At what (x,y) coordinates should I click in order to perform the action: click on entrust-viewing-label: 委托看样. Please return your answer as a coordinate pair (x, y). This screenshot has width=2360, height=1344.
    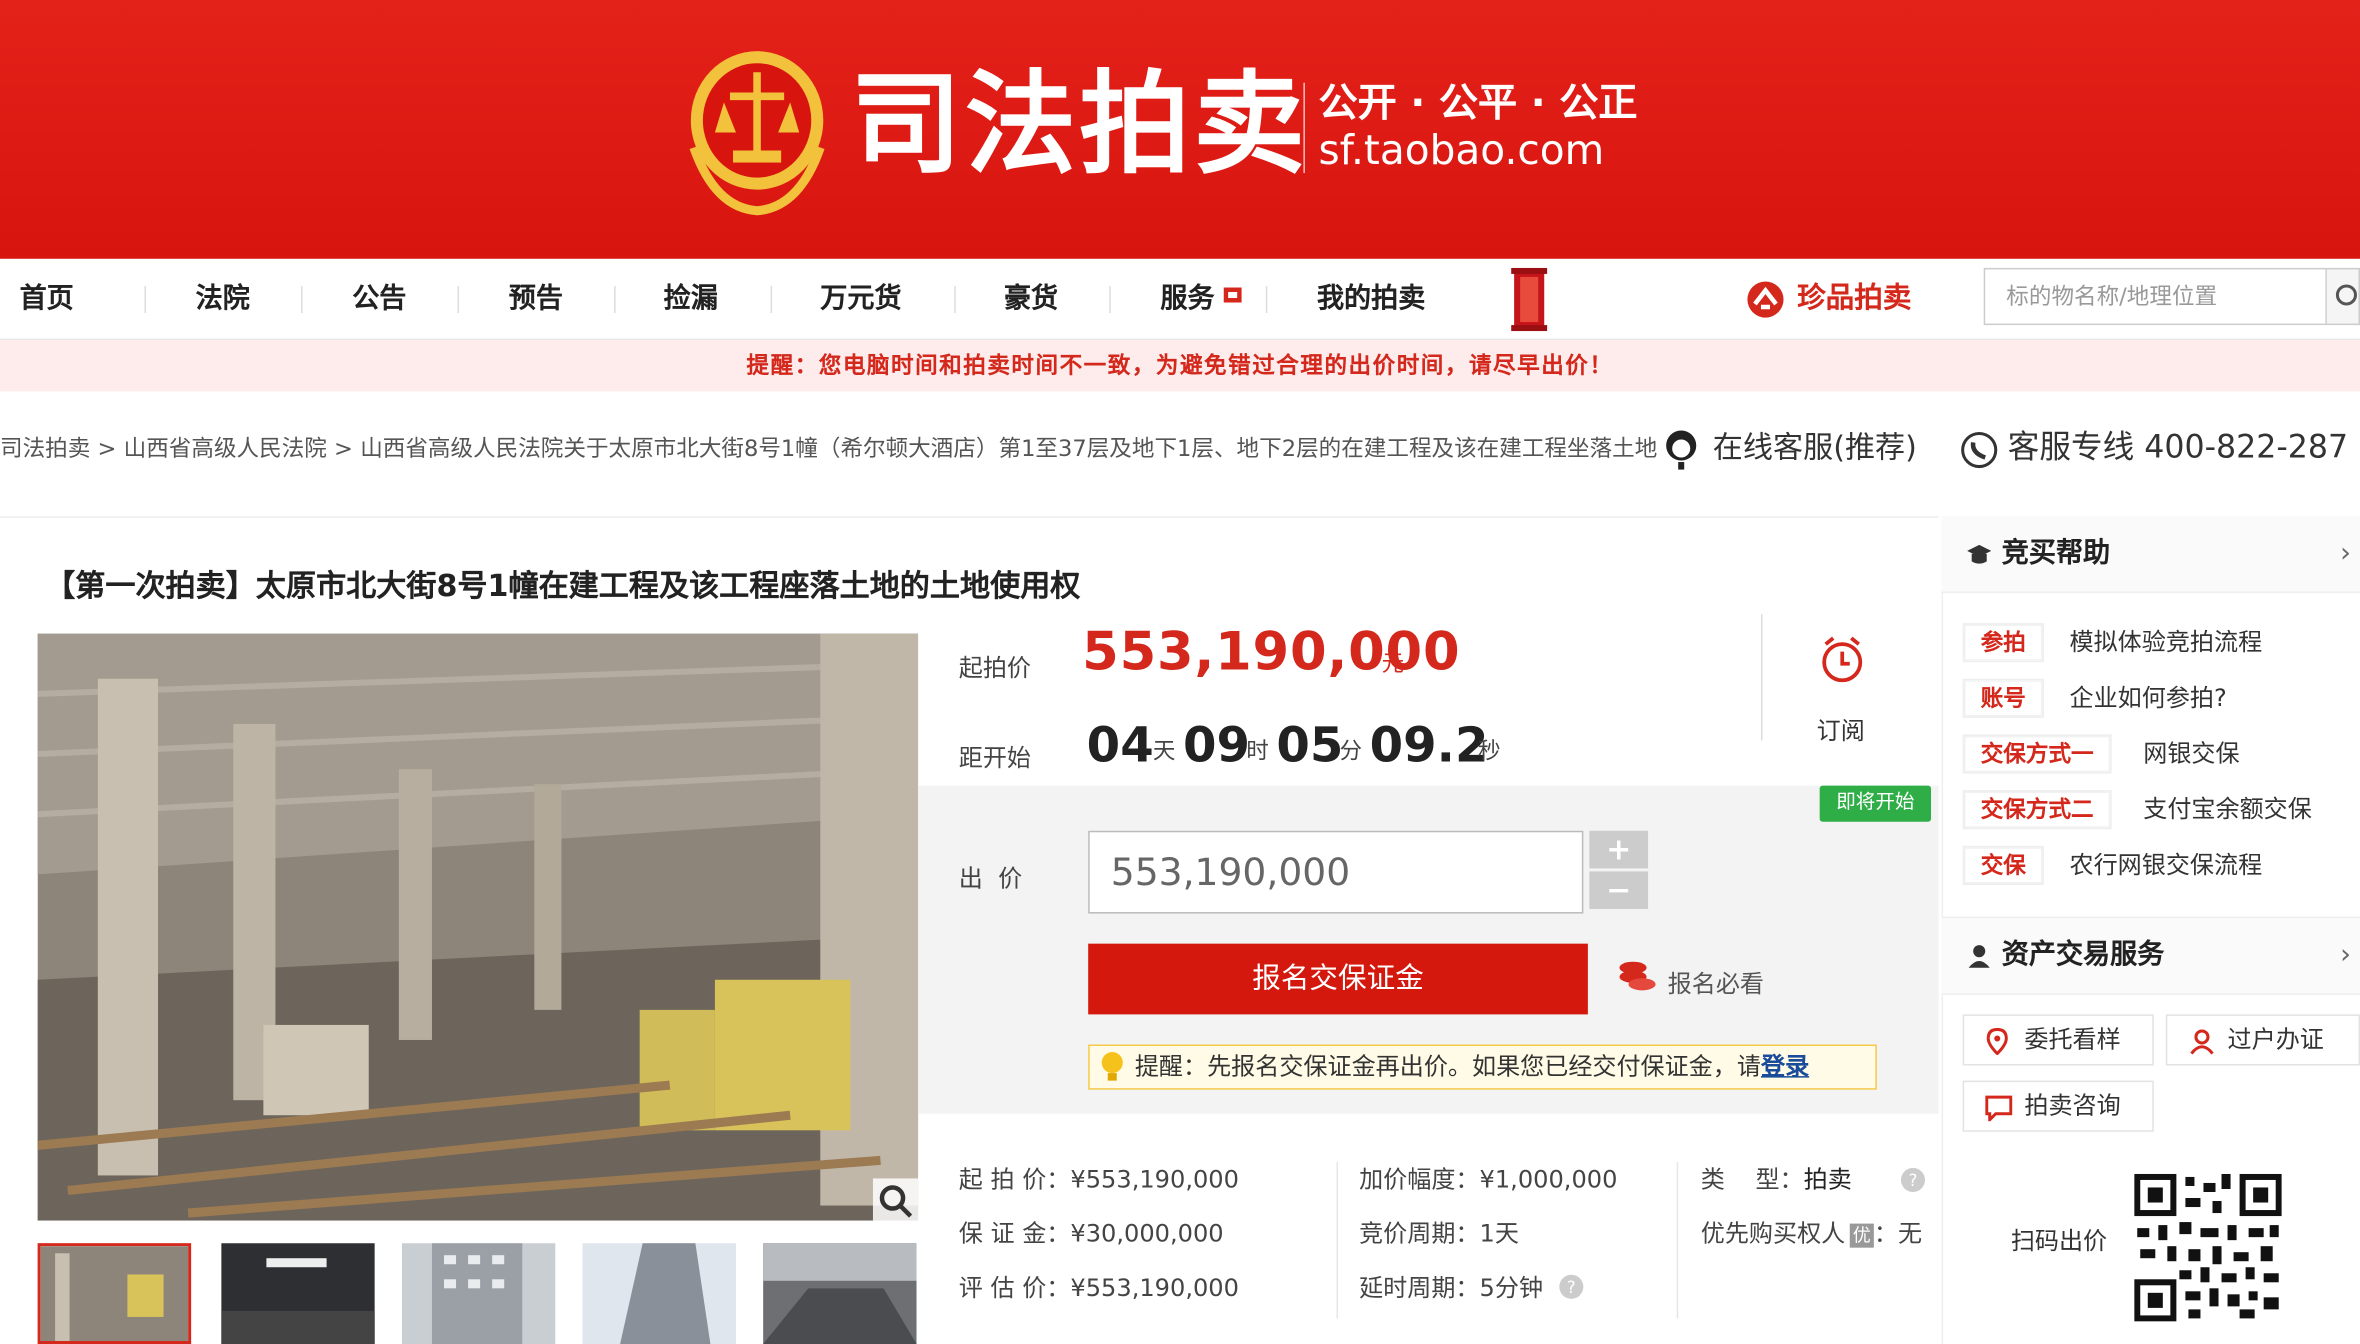
    Looking at the image, I should click on (2072, 1039).